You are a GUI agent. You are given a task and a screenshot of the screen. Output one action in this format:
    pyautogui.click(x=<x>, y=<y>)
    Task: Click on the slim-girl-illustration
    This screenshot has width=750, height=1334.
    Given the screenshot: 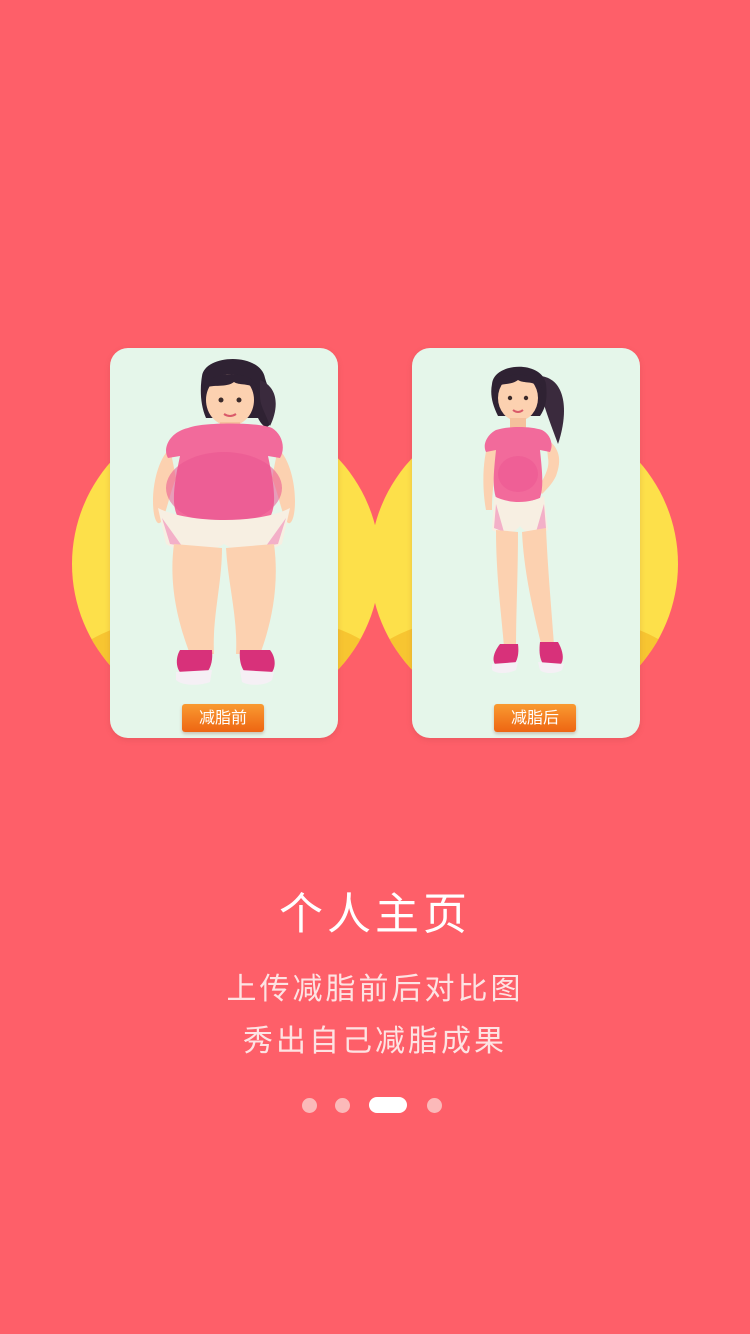 What is the action you would take?
    pyautogui.click(x=523, y=519)
    